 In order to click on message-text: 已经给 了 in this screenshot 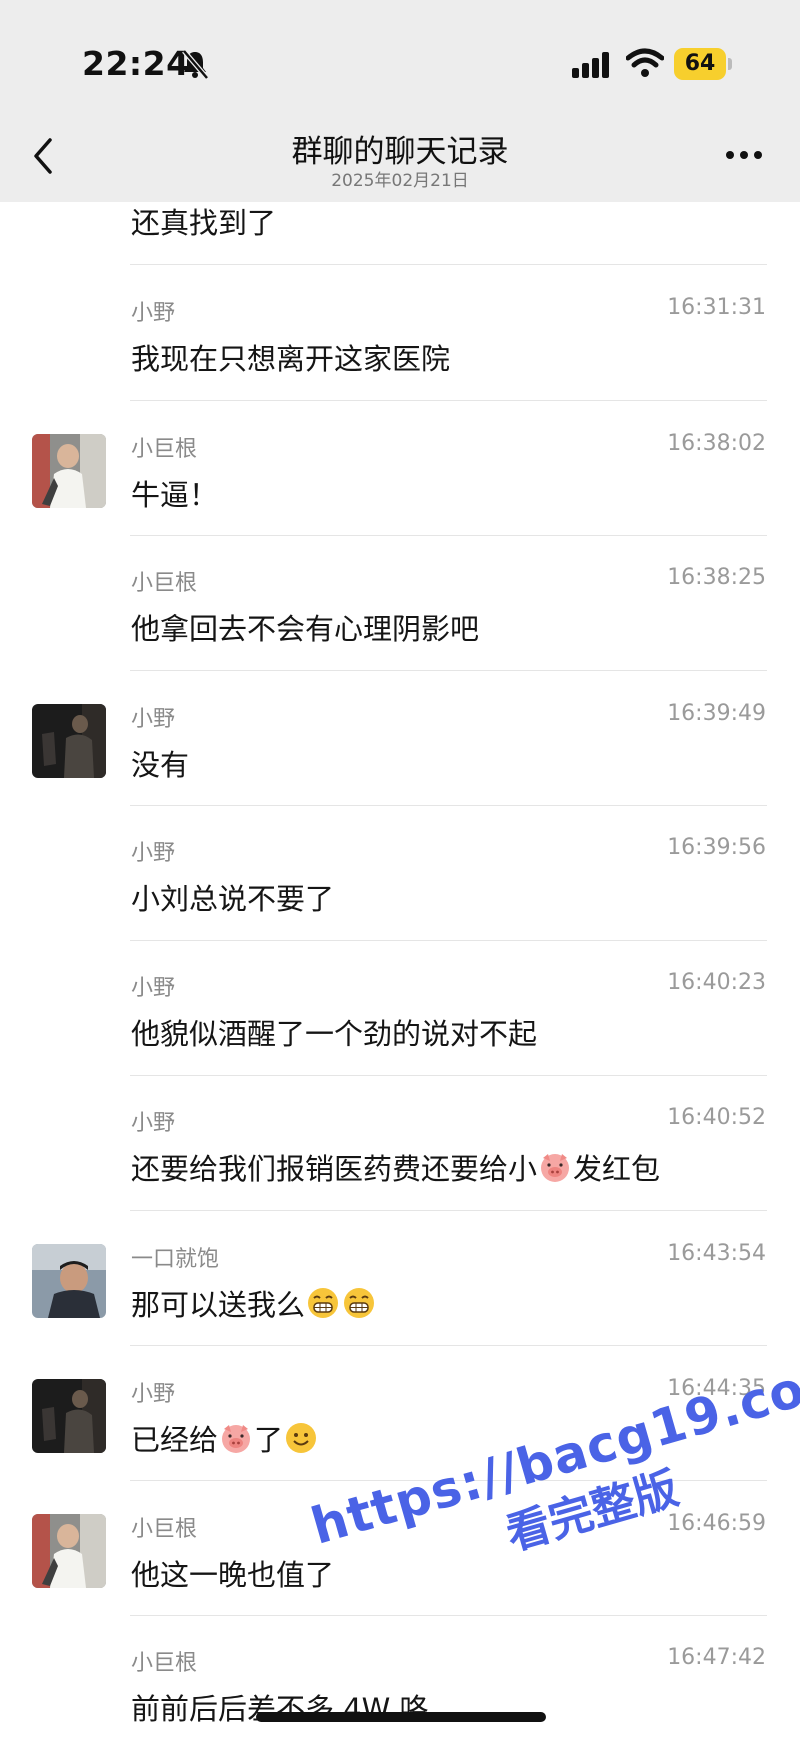, I will do `click(225, 1438)`.